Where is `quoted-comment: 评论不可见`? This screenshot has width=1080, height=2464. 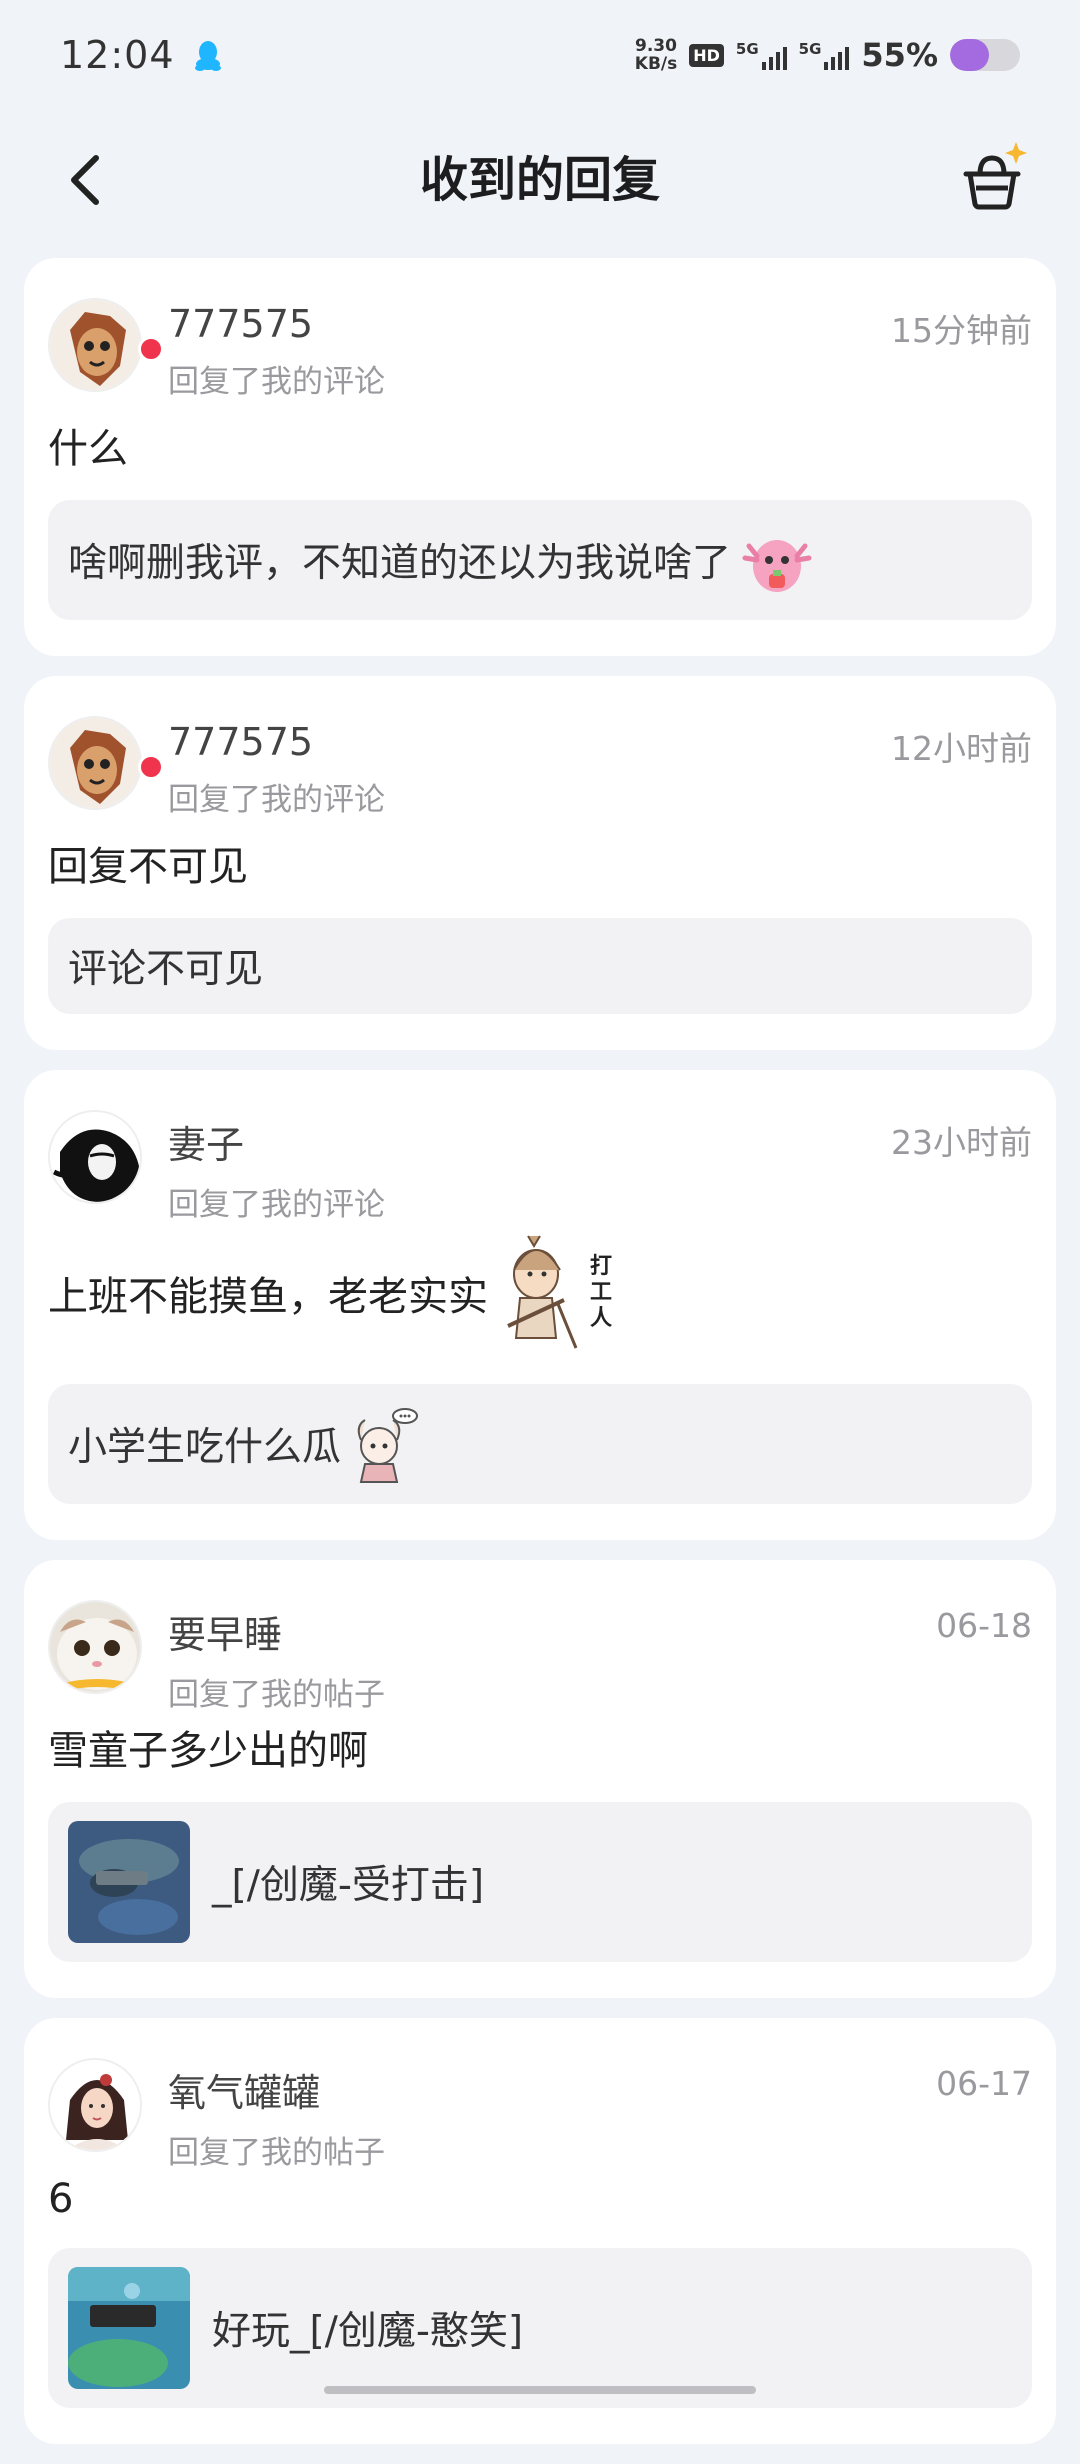 quoted-comment: 评论不可见 is located at coordinates (540, 966).